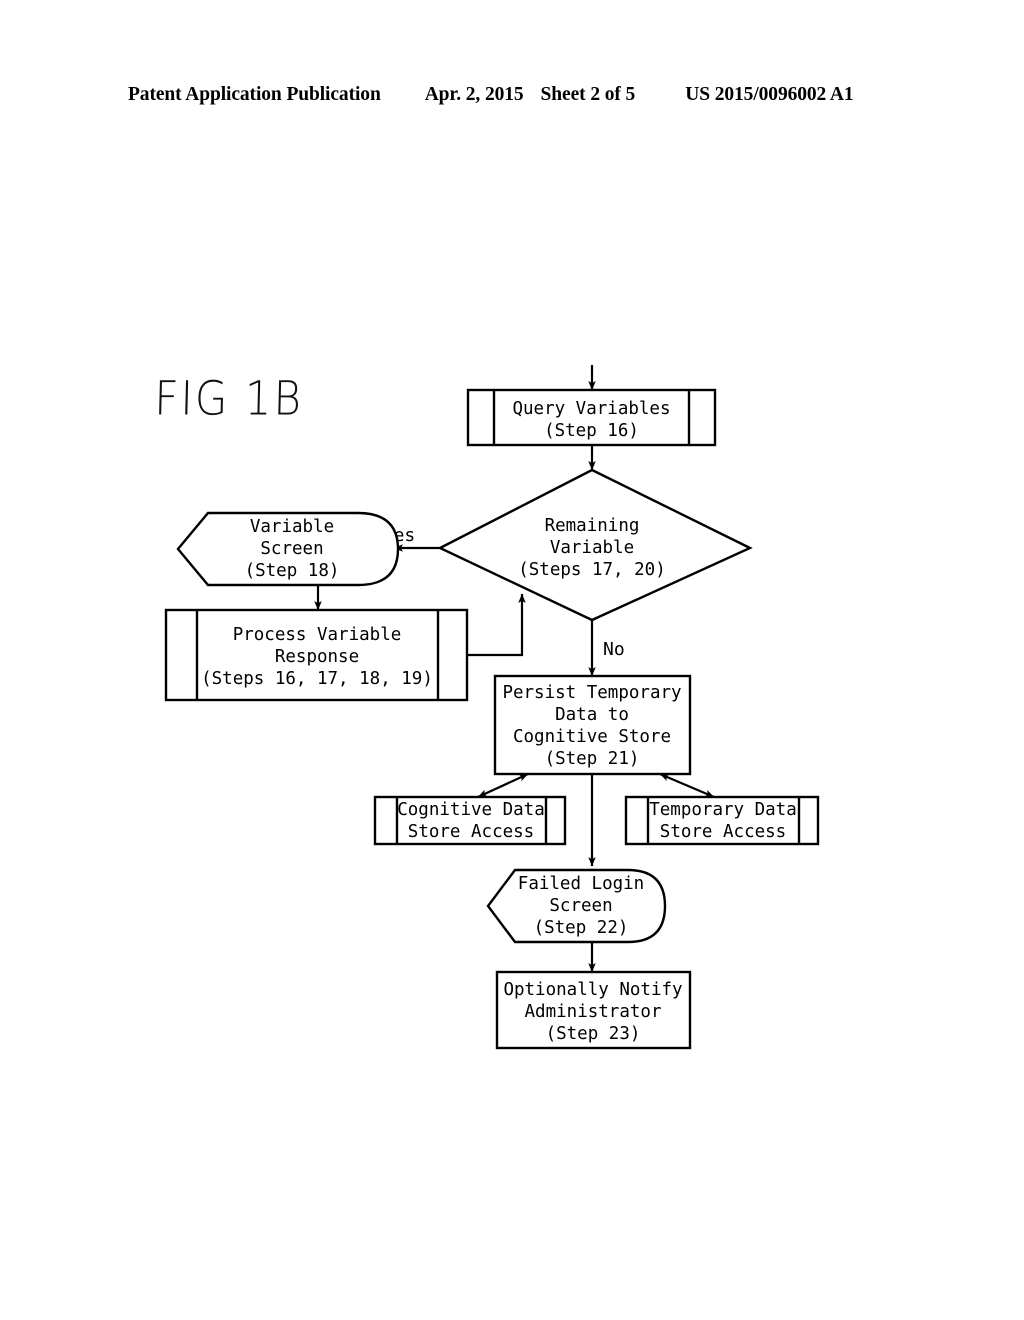  Describe the element at coordinates (593, 1034) in the screenshot. I see `node-optionally-notify-administrator-line3: (Step 23)` at that location.